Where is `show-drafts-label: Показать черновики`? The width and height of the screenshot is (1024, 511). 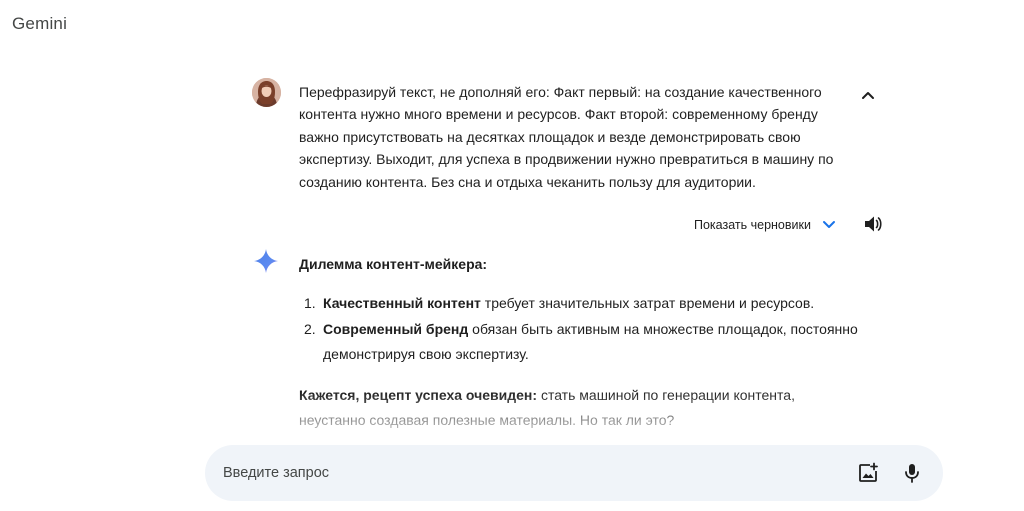
show-drafts-label: Показать черновики is located at coordinates (752, 225).